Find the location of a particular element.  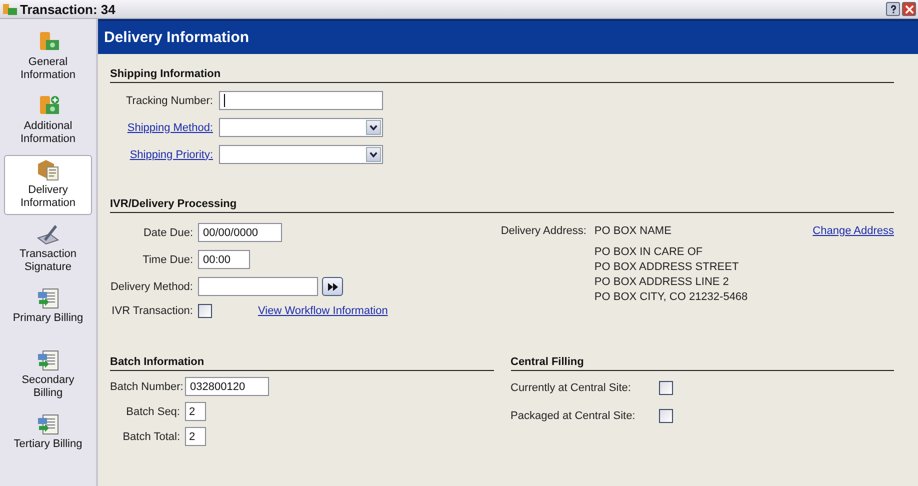

sidebar-item: Additional Information is located at coordinates (48, 121).